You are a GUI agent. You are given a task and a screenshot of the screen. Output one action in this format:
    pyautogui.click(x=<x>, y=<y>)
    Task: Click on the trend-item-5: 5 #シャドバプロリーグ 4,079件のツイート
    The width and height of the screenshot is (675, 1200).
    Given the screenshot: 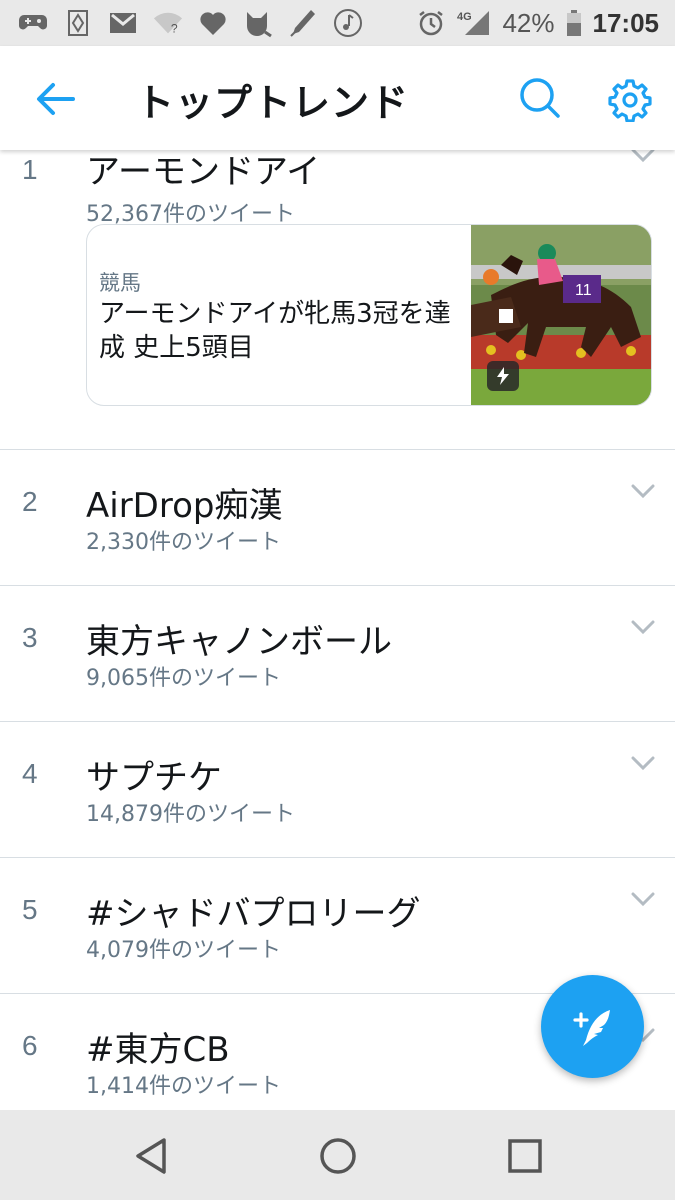 What is the action you would take?
    pyautogui.click(x=337, y=926)
    